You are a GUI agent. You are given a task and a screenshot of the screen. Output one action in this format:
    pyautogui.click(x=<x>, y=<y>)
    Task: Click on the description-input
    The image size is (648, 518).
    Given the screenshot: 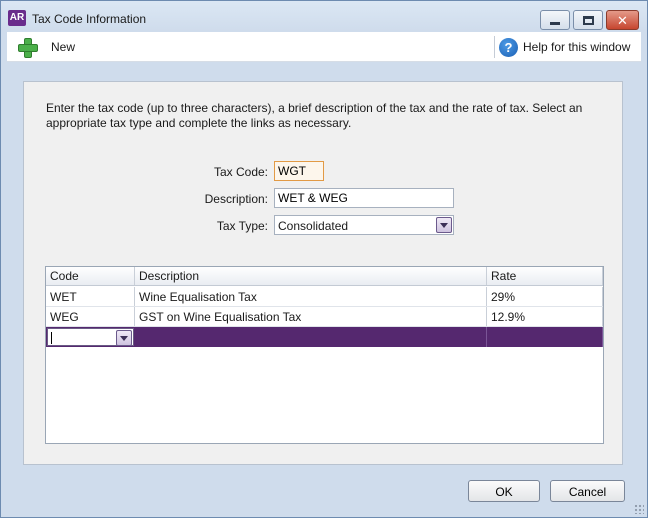 What is the action you would take?
    pyautogui.click(x=364, y=198)
    